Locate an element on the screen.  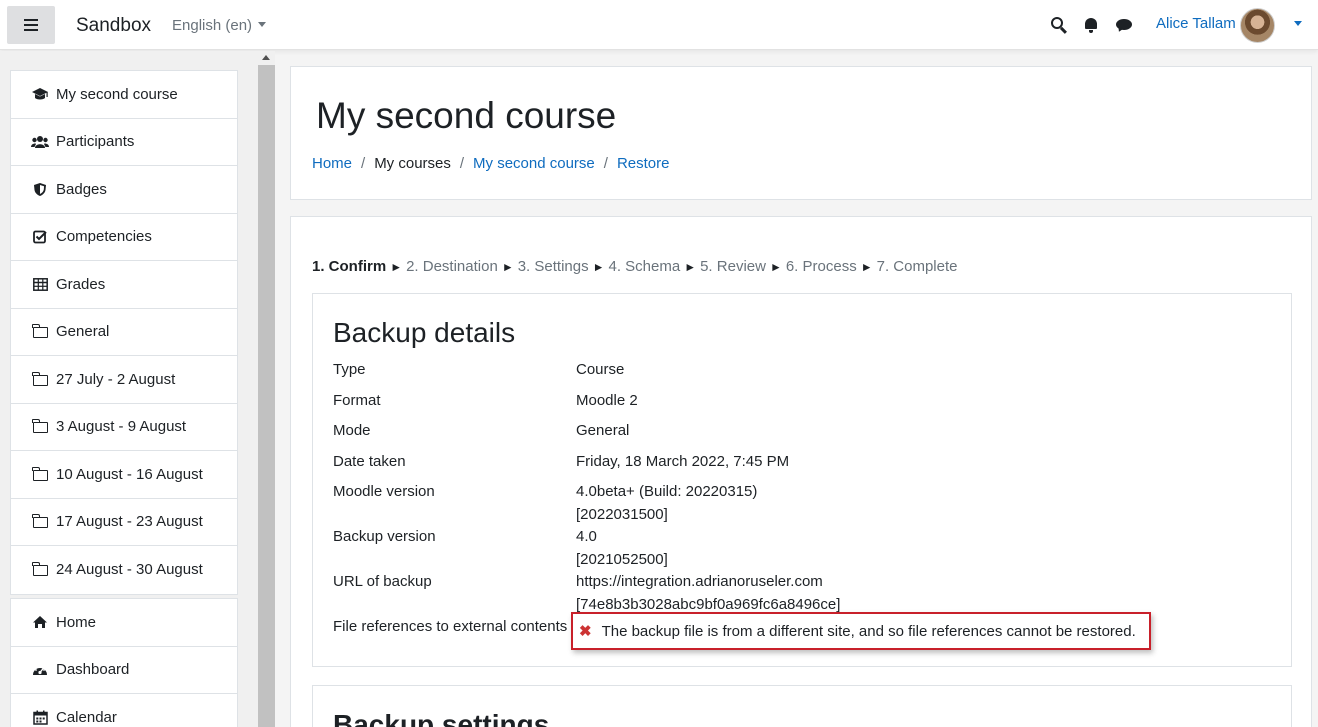
detail-label-date-taken: Date taken is located at coordinates (369, 461).